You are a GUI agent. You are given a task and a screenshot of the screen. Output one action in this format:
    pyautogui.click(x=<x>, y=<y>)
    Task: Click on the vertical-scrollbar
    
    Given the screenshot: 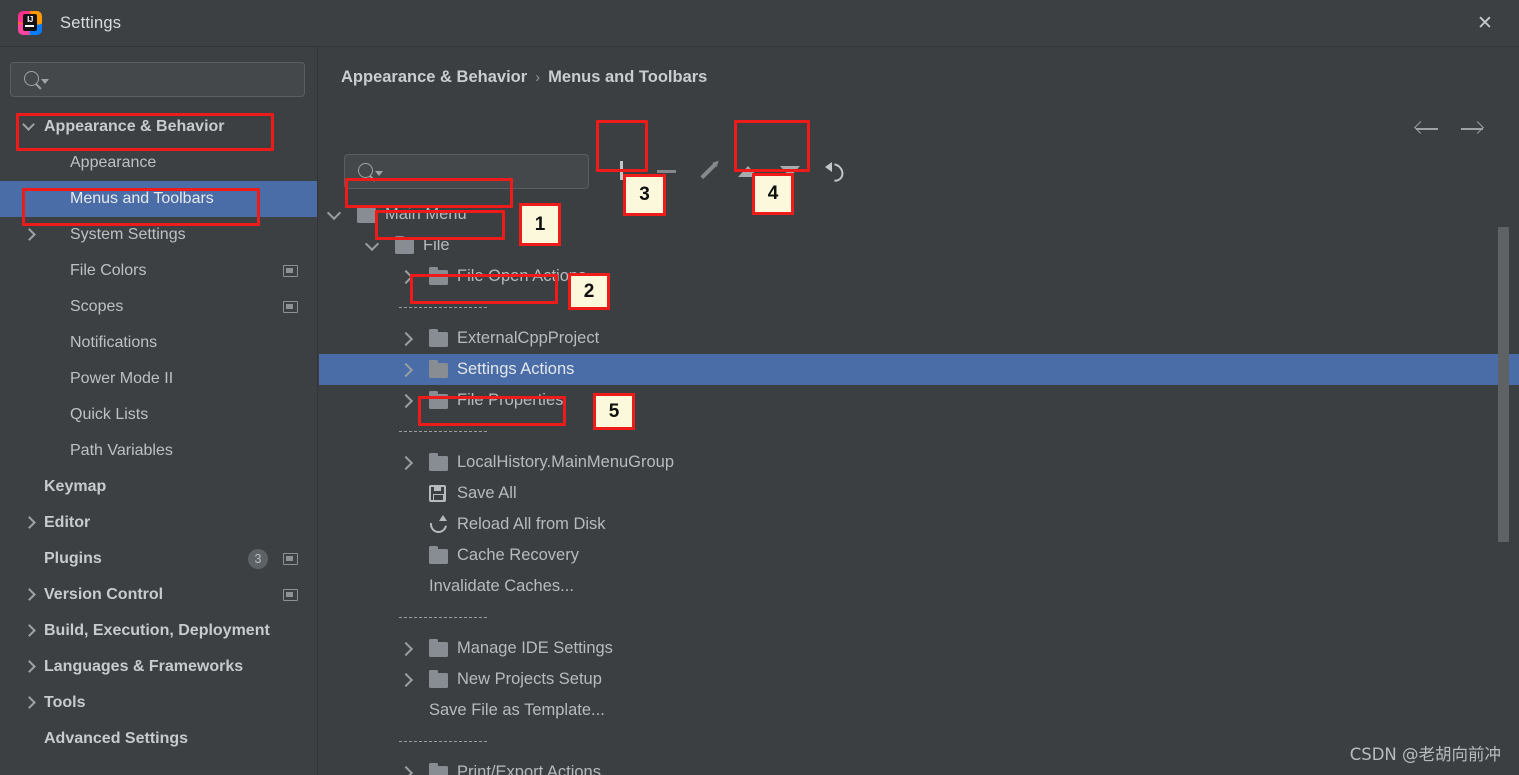 What is the action you would take?
    pyautogui.click(x=1503, y=497)
    